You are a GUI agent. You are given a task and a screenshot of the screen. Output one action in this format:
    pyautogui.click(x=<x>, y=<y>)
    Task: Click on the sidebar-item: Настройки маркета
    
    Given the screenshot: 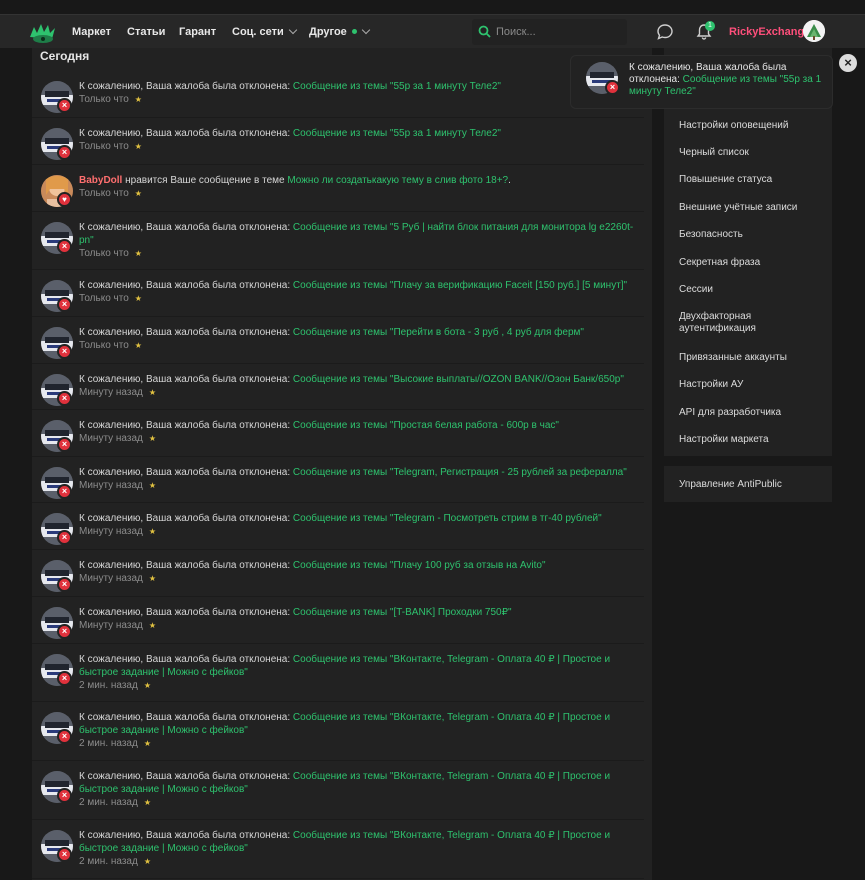 What is the action you would take?
    pyautogui.click(x=754, y=440)
    